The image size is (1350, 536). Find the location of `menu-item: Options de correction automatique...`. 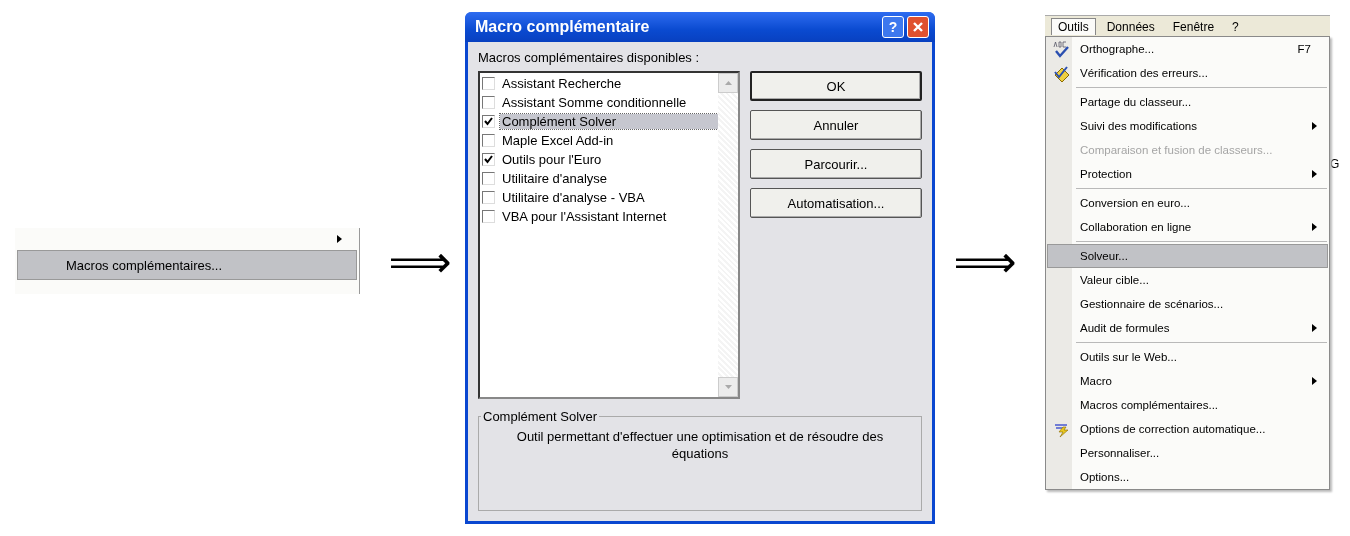

menu-item: Options de correction automatique... is located at coordinates (1187, 429).